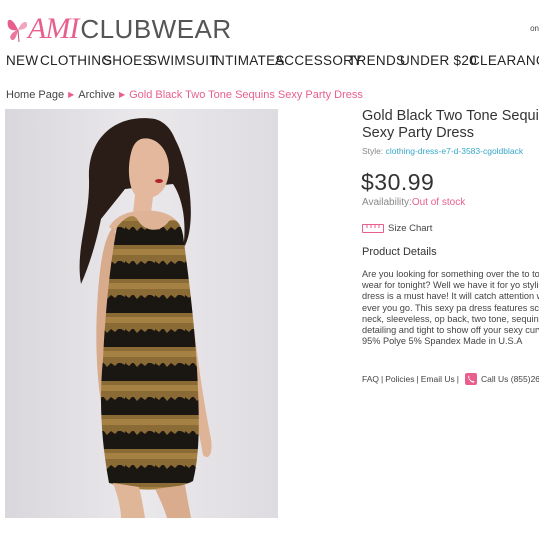 Image resolution: width=539 pixels, height=540 pixels. What do you see at coordinates (454, 151) in the screenshot?
I see `style-code: clothing-dress-e7-d-3583-cgoldblack` at bounding box center [454, 151].